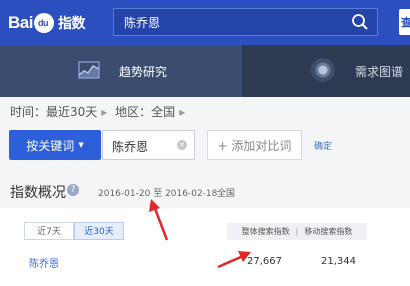 This screenshot has width=410, height=286. Describe the element at coordinates (20, 22) in the screenshot. I see `logo-text: Bai` at that location.